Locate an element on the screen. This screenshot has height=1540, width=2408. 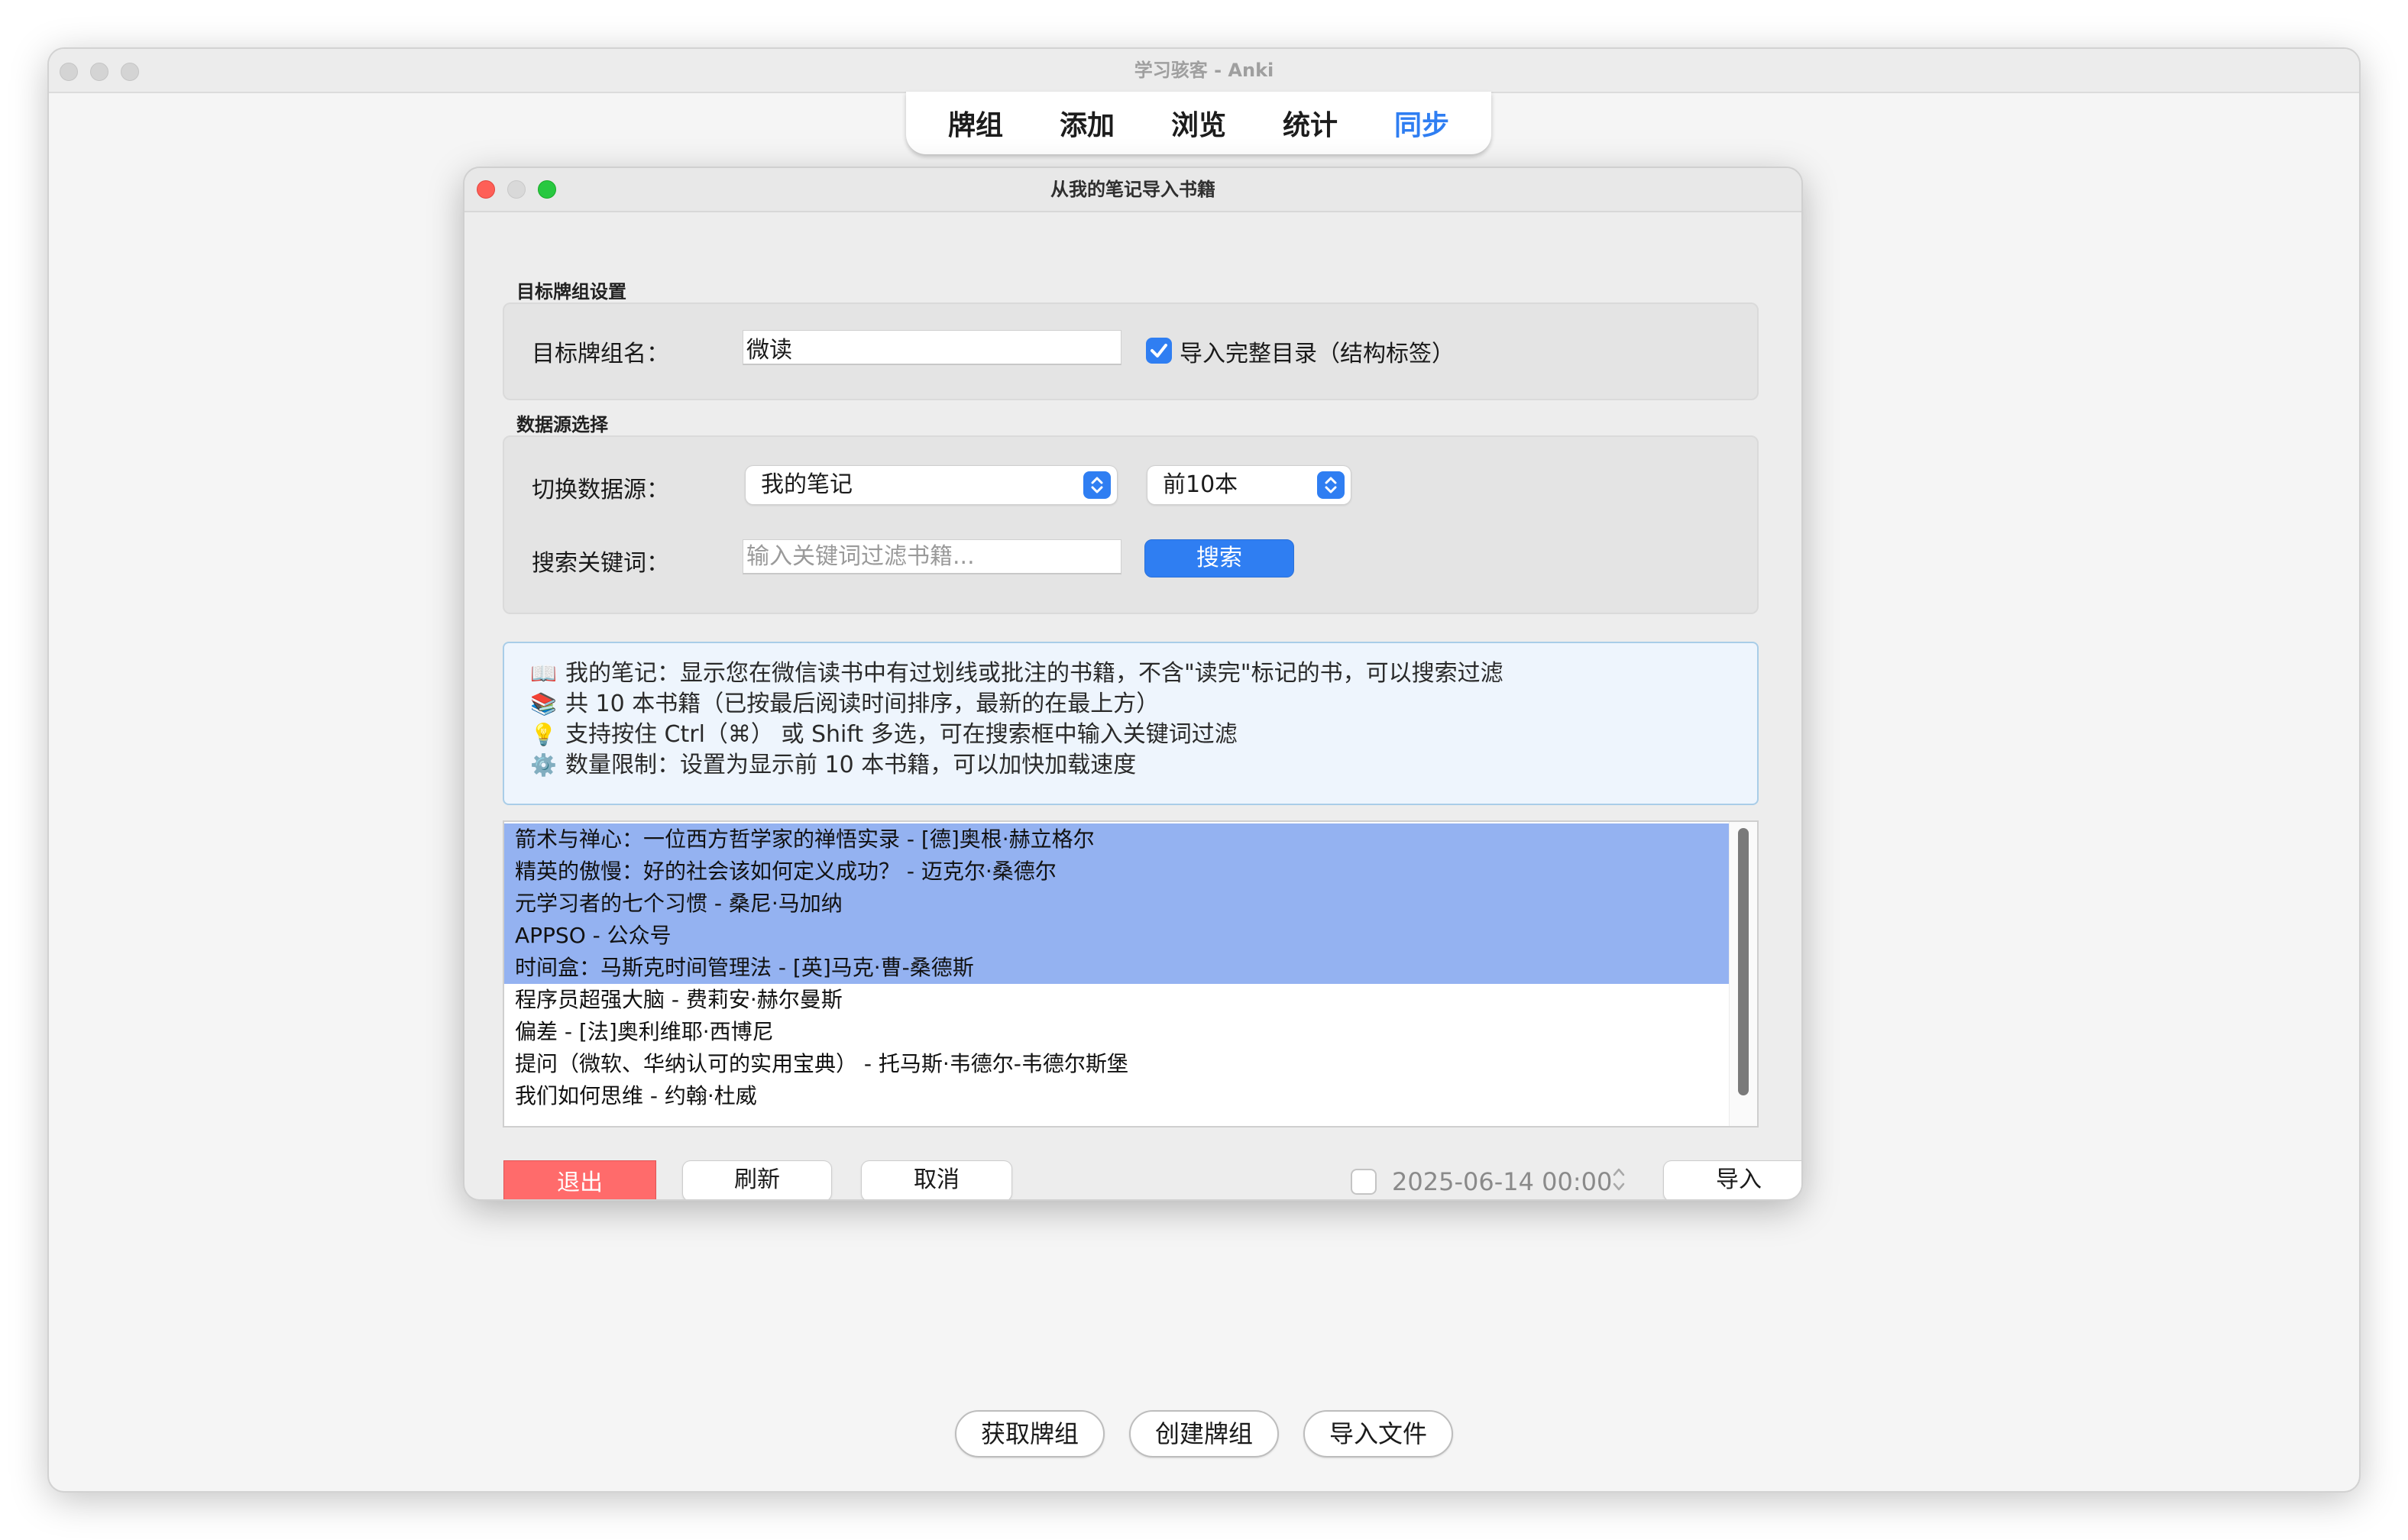
source-select-value: 我的笔记 is located at coordinates (807, 484).